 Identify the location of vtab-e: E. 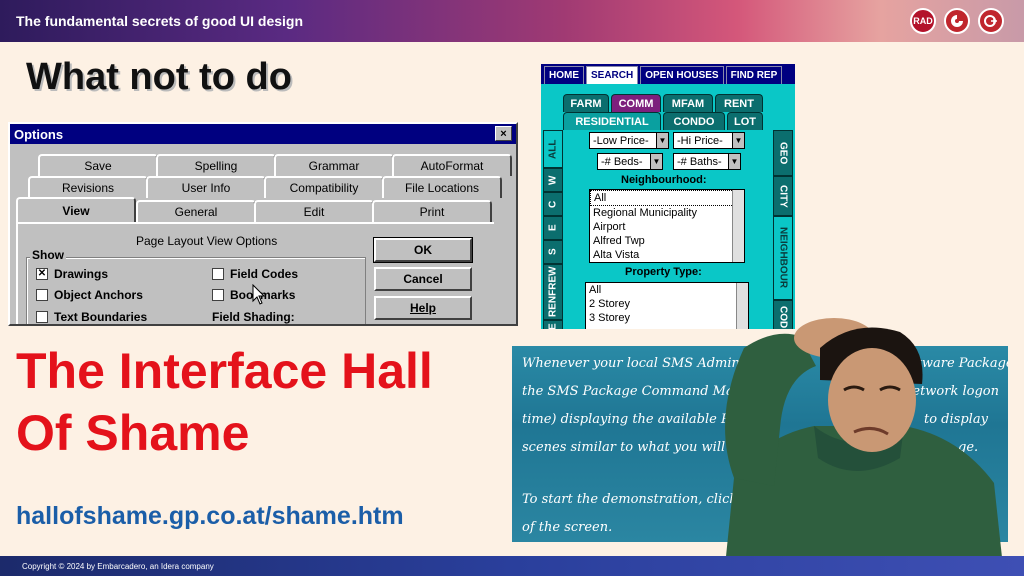
(553, 228).